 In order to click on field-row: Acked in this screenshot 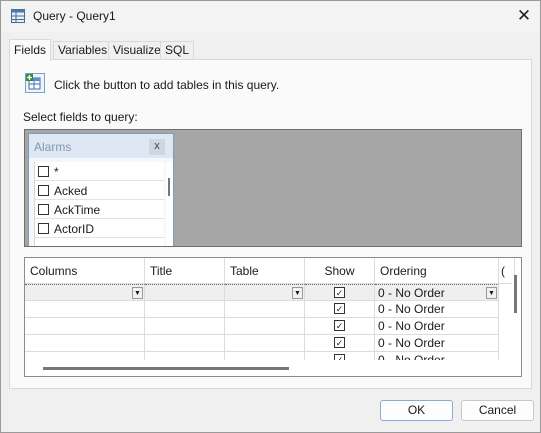, I will do `click(99, 190)`.